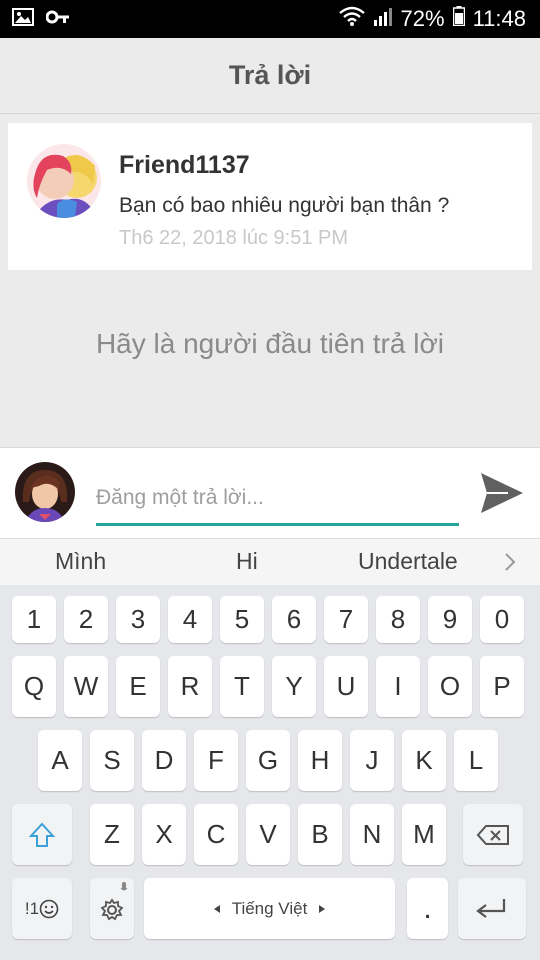 The image size is (540, 960). Describe the element at coordinates (320, 834) in the screenshot. I see `key-b: B` at that location.